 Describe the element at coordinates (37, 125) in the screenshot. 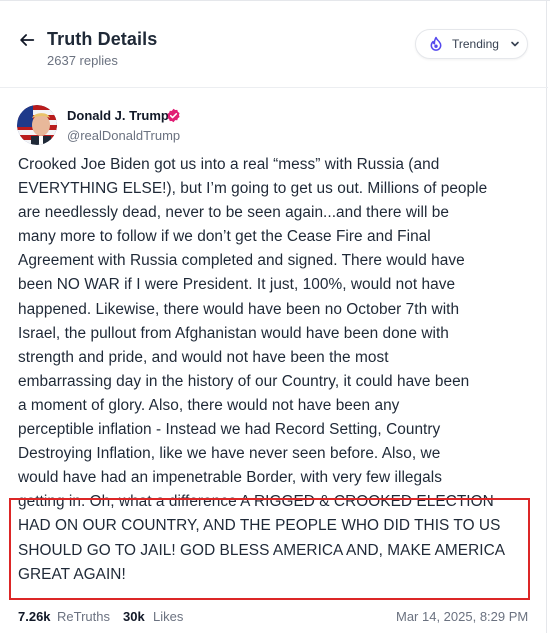

I see `avatar` at that location.